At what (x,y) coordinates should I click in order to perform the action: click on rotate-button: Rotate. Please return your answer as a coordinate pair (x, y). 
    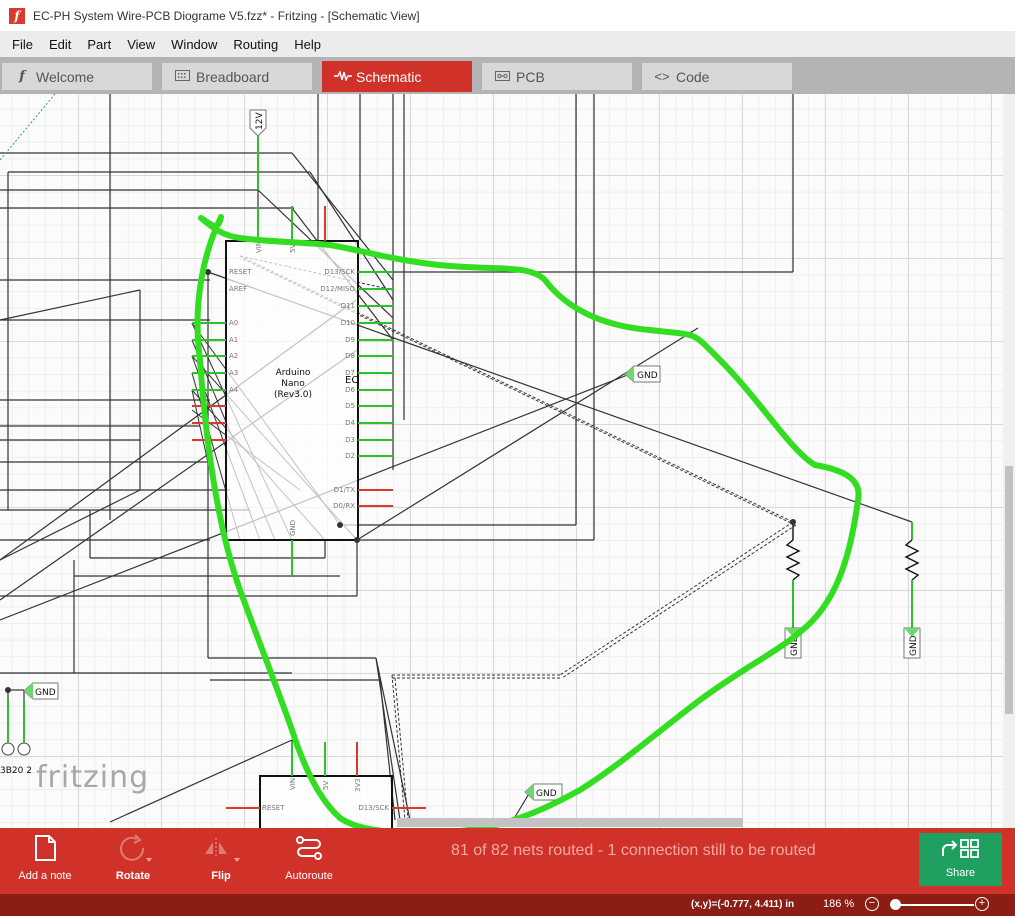
    Looking at the image, I should click on (133, 862).